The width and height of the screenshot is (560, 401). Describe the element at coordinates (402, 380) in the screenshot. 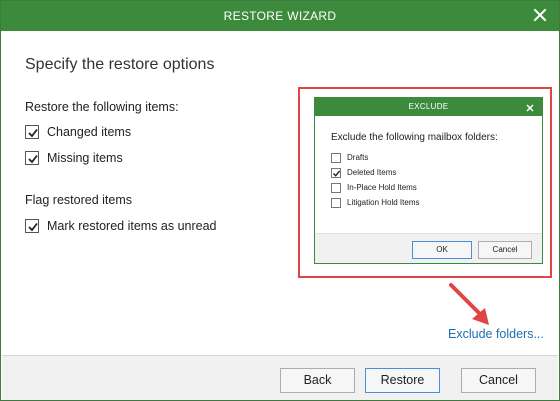

I see `restore-button: Restore` at that location.